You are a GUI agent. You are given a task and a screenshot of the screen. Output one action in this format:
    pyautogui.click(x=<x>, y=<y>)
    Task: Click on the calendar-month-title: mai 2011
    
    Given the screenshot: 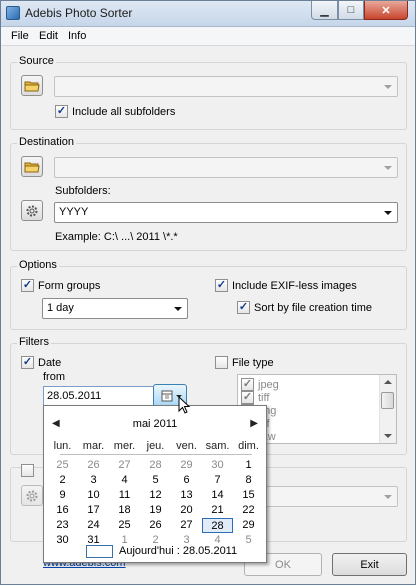 What is the action you would take?
    pyautogui.click(x=155, y=424)
    